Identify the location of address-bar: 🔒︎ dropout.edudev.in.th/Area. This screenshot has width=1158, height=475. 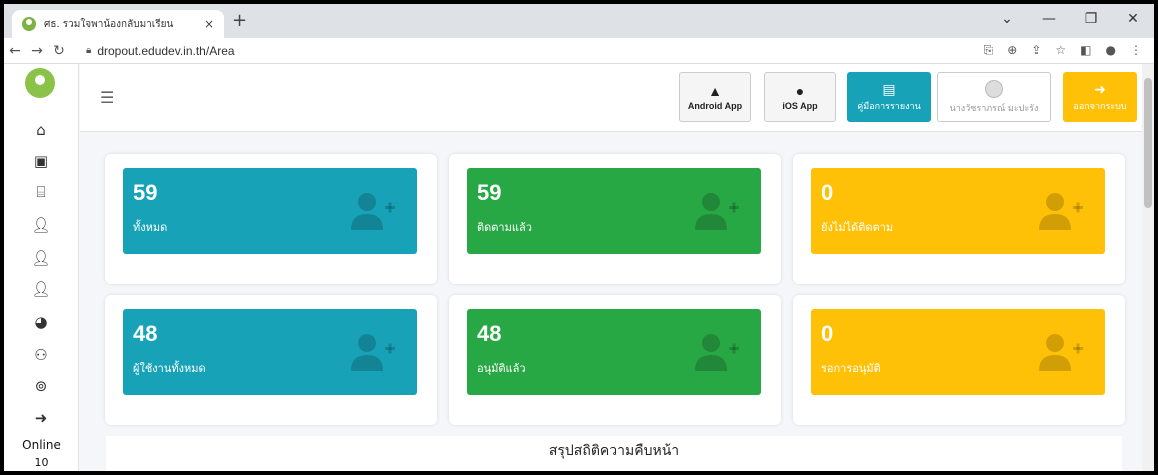
(493, 51).